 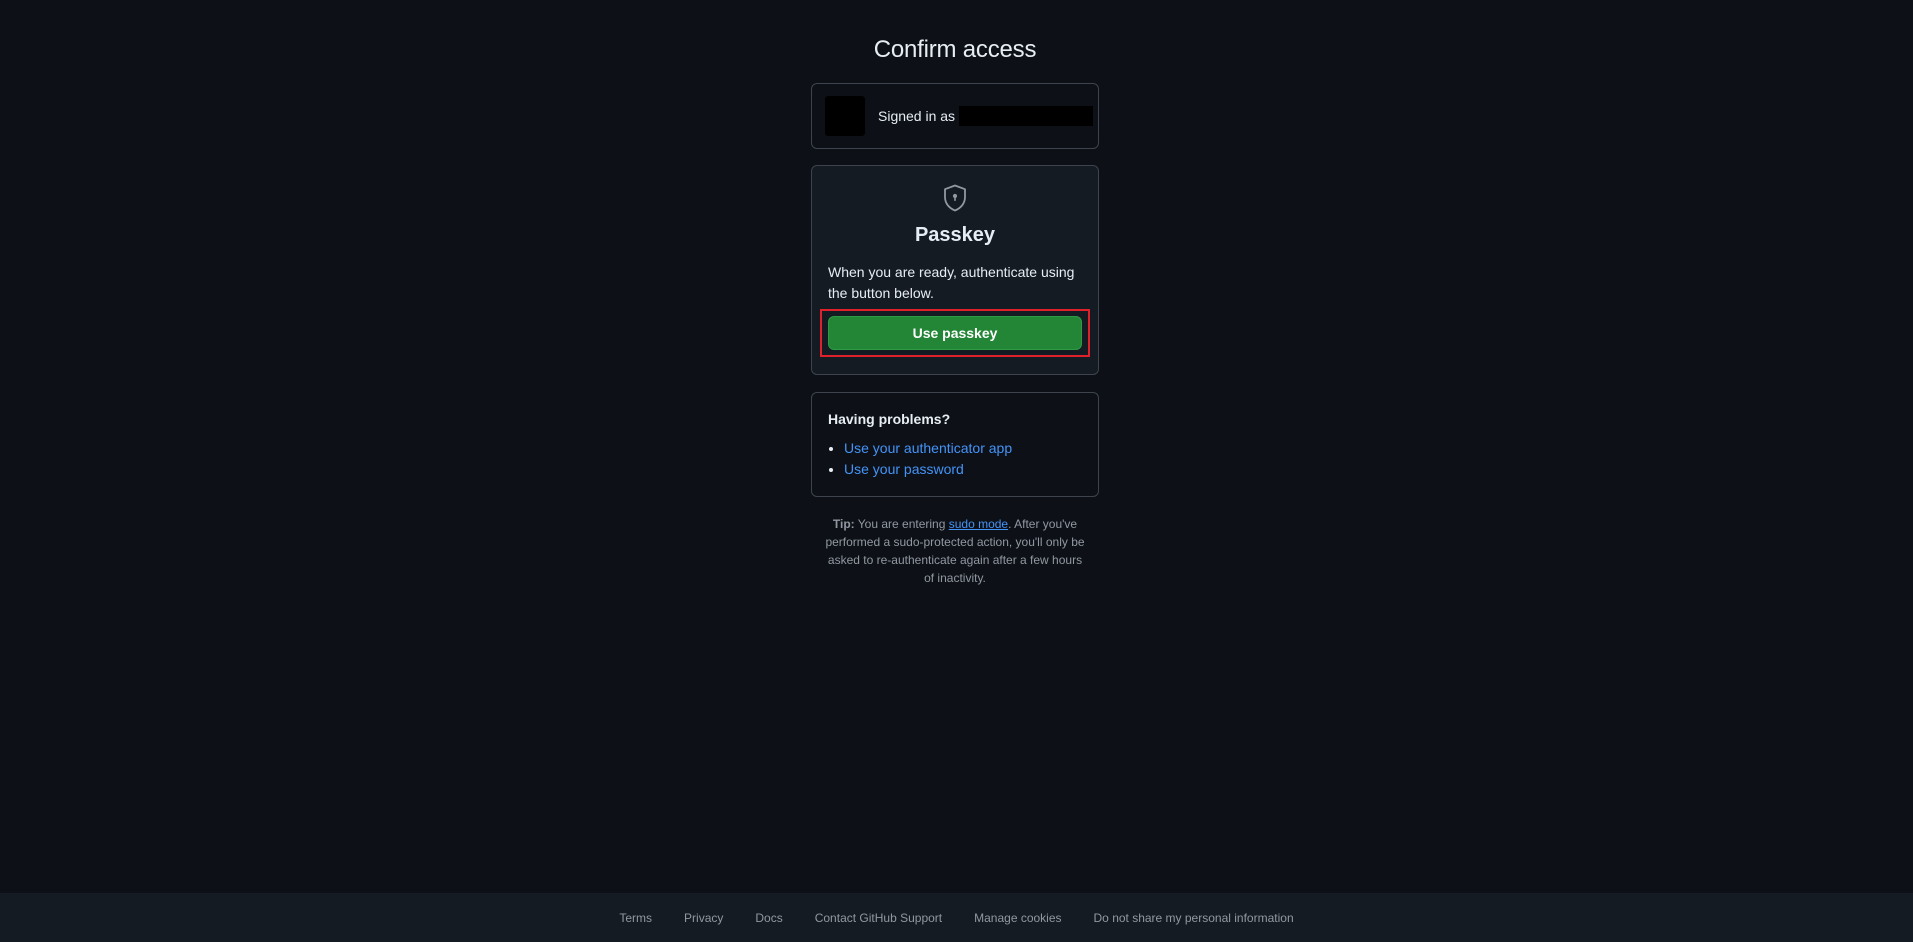 What do you see at coordinates (955, 235) in the screenshot?
I see `passkey-title: Passkey` at bounding box center [955, 235].